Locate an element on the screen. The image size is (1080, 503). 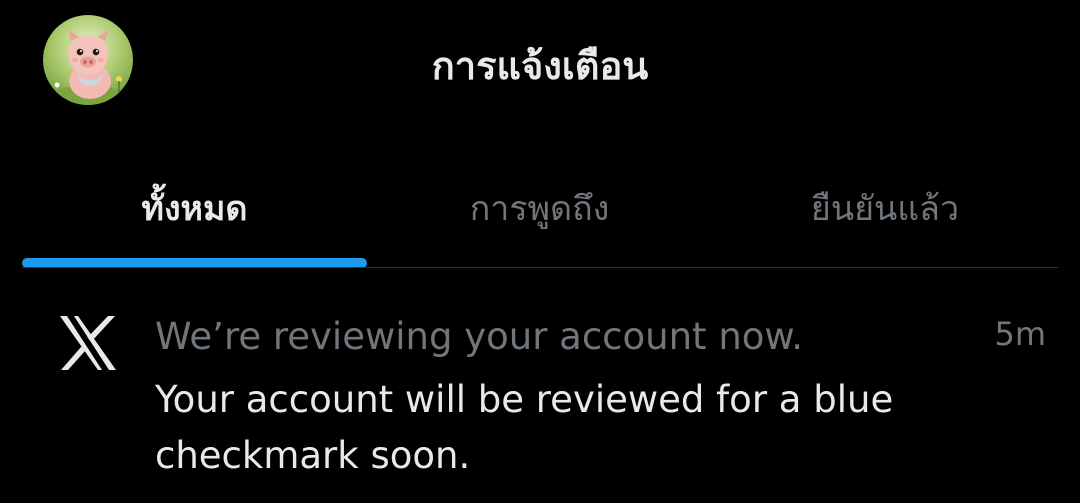
tab-verified-label: ยืนยันแล้ว is located at coordinates (885, 209).